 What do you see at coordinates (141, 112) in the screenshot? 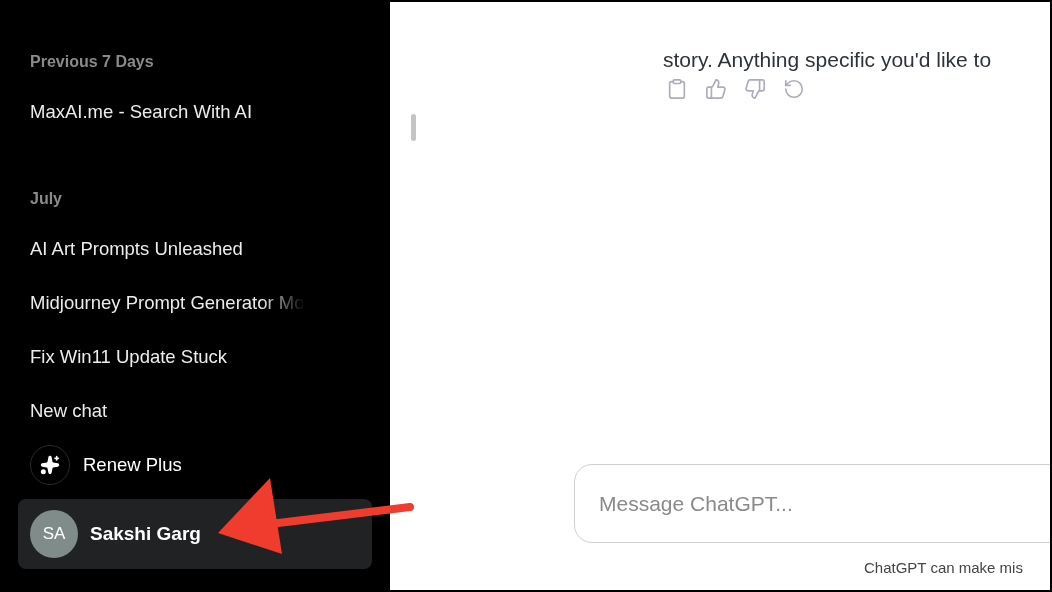
I see `chat-history-item: MaxAI.me - Search With AI` at bounding box center [141, 112].